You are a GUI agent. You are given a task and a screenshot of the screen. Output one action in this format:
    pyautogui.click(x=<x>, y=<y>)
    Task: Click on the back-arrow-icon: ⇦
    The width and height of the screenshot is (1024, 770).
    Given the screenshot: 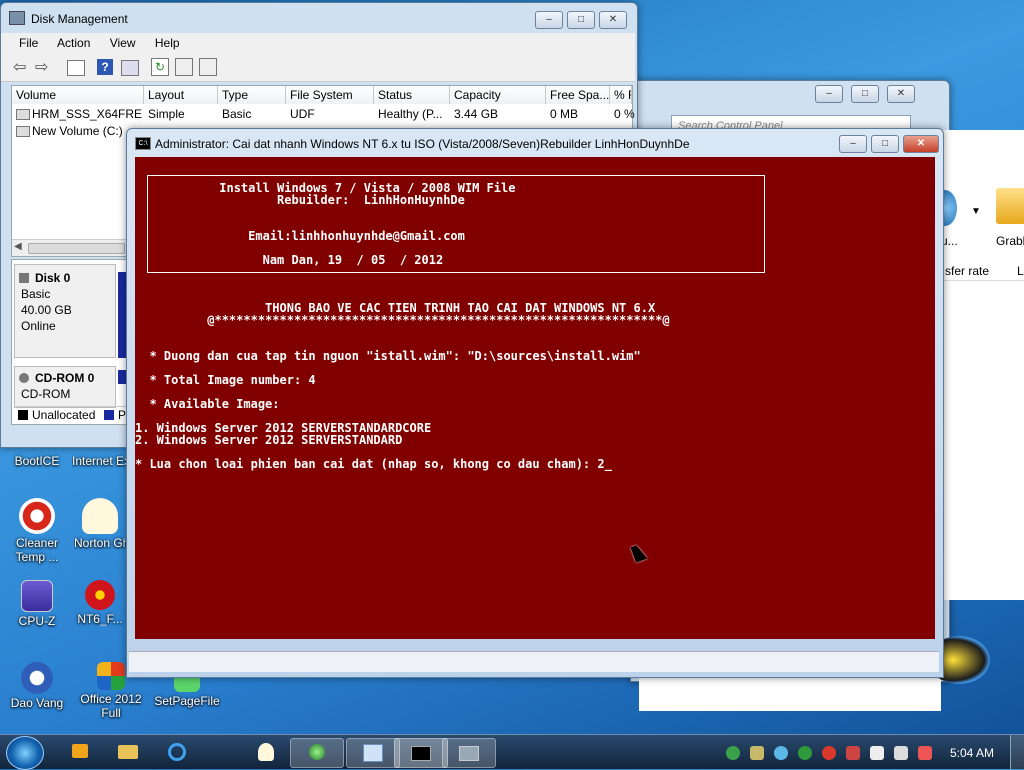 What is the action you would take?
    pyautogui.click(x=19, y=67)
    